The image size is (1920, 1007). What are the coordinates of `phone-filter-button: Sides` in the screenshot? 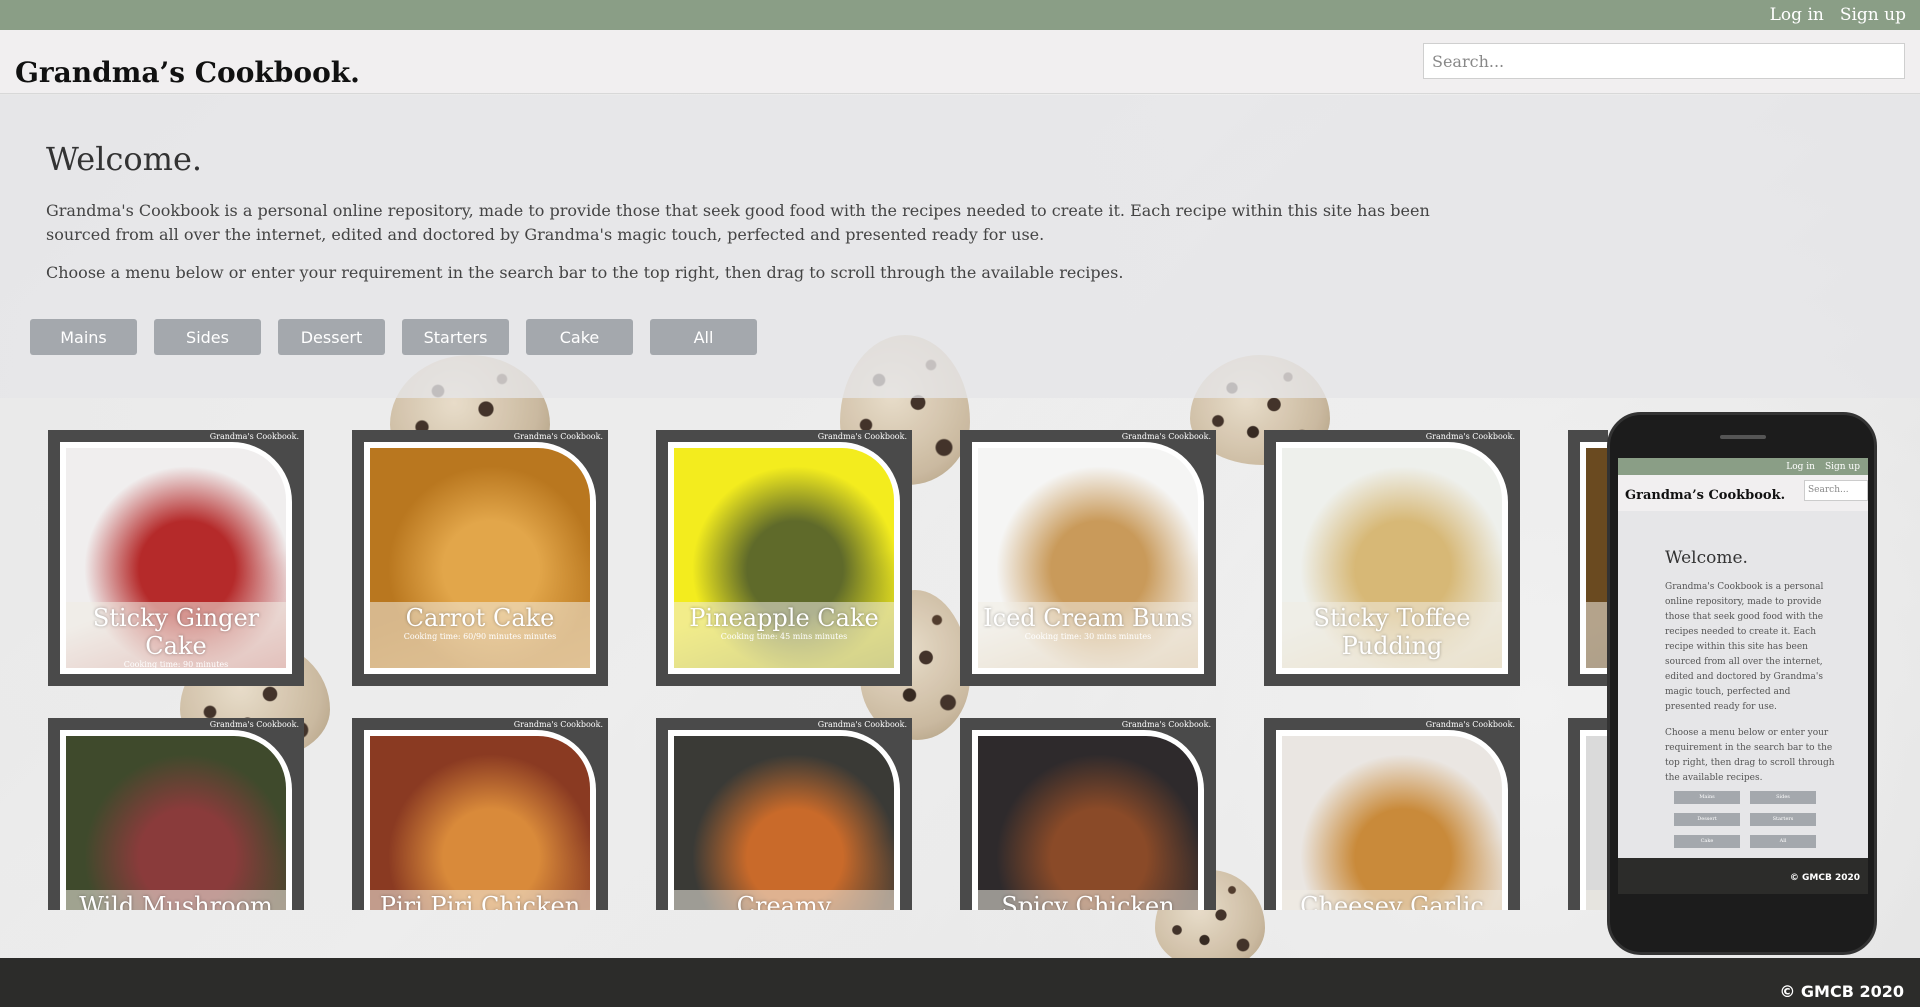 It's located at (1783, 797).